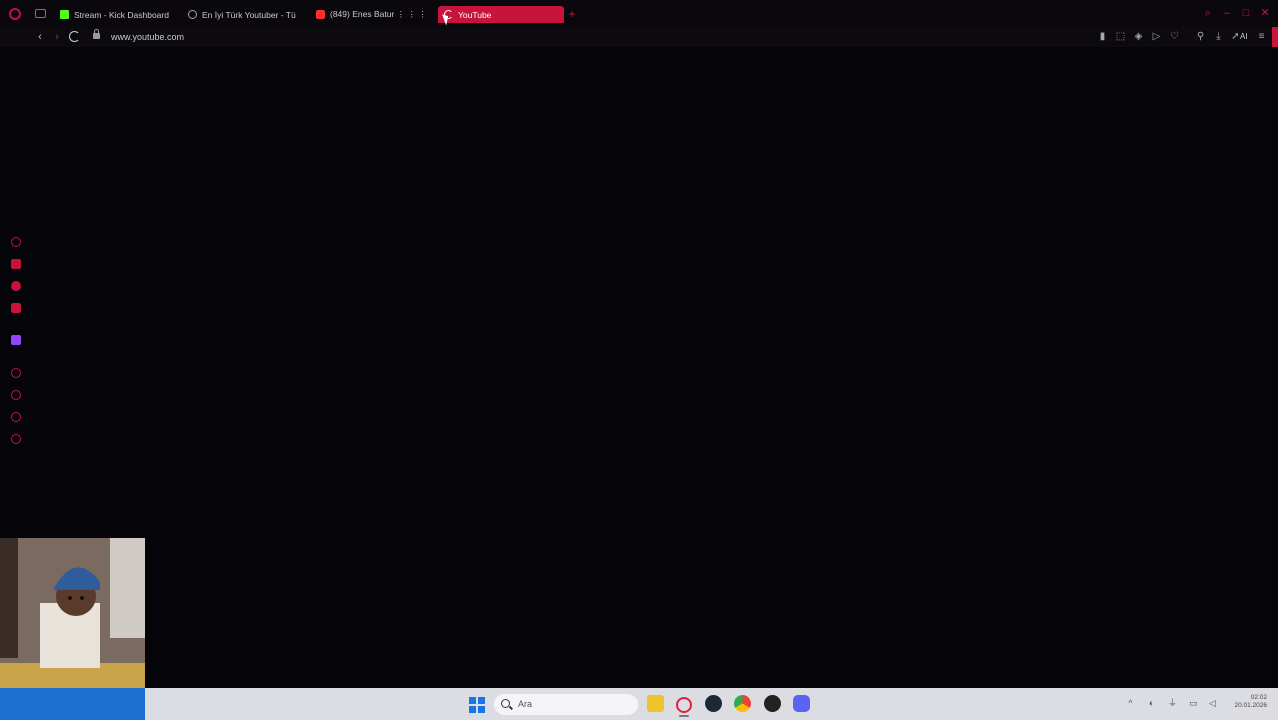 Image resolution: width=1278 pixels, height=720 pixels. Describe the element at coordinates (566, 704) in the screenshot. I see `taskbar-search` at that location.